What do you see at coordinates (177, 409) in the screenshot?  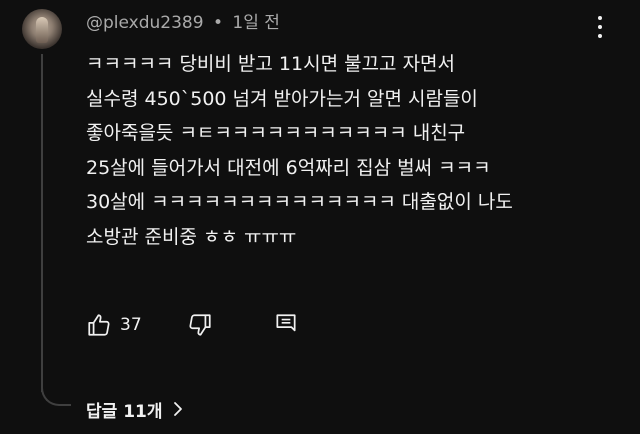 I see `chevron-right-icon` at bounding box center [177, 409].